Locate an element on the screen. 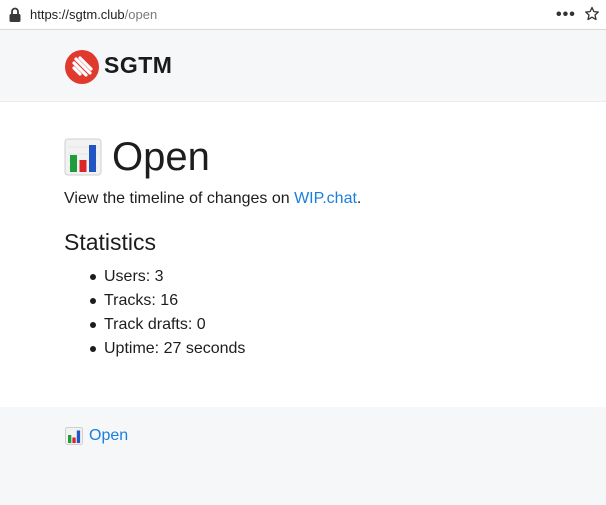 The image size is (606, 505). wip-chat-link: WIP.chat is located at coordinates (325, 198).